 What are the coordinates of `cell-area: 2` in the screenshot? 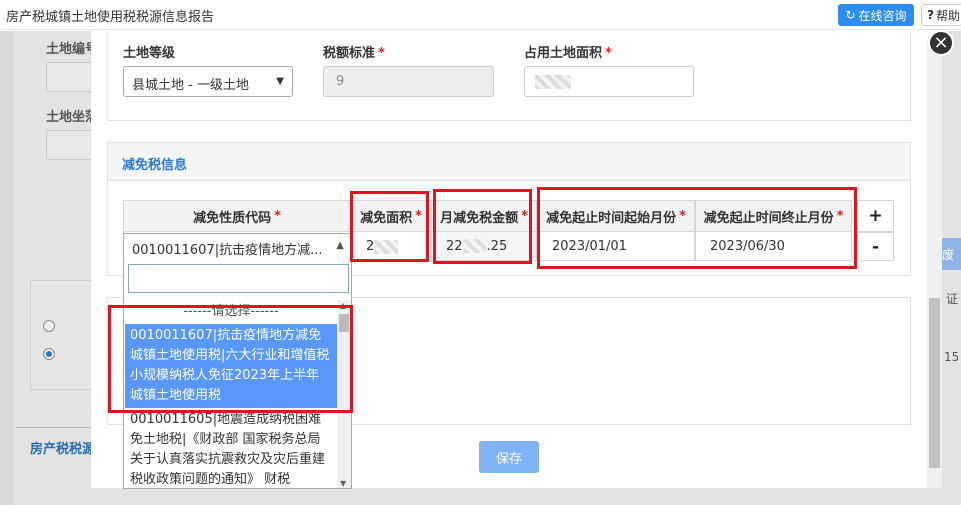 It's located at (391, 246).